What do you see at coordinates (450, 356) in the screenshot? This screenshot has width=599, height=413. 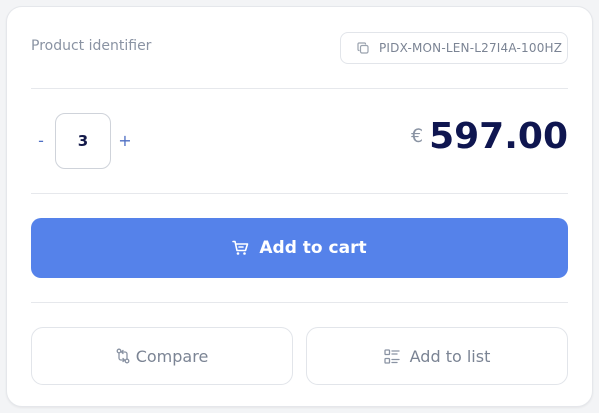 I see `add-to-list-label: Add to list` at bounding box center [450, 356].